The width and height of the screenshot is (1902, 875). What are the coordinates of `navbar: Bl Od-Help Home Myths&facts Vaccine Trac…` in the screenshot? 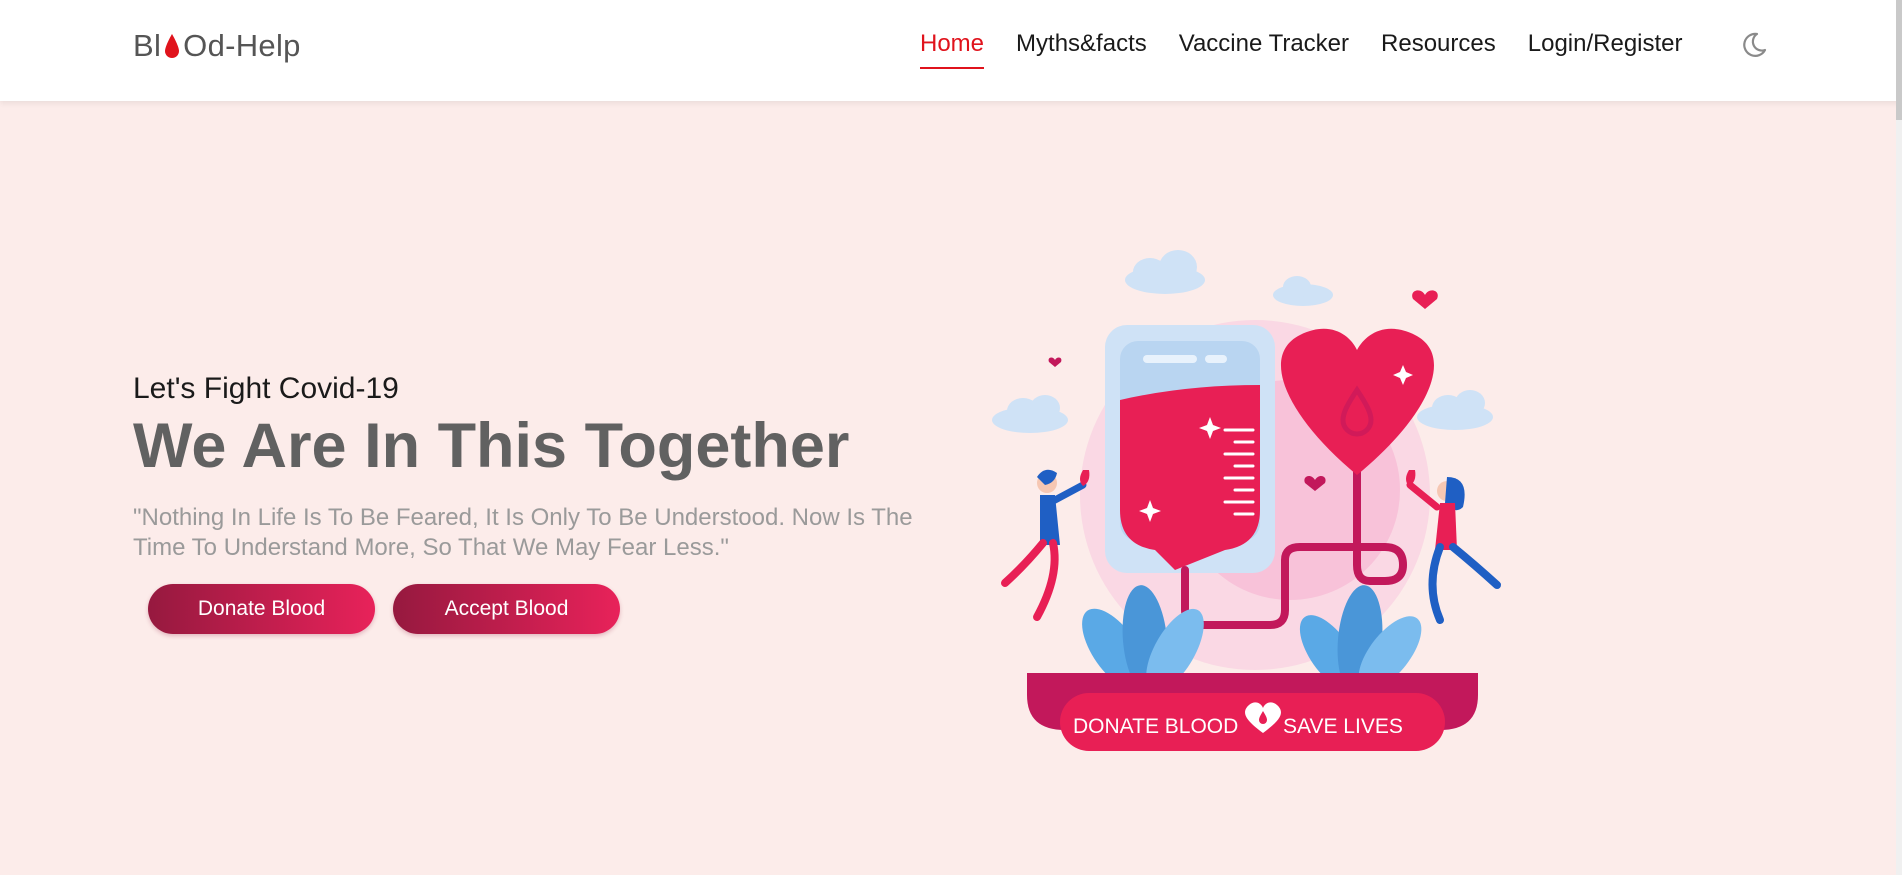 It's located at (951, 50).